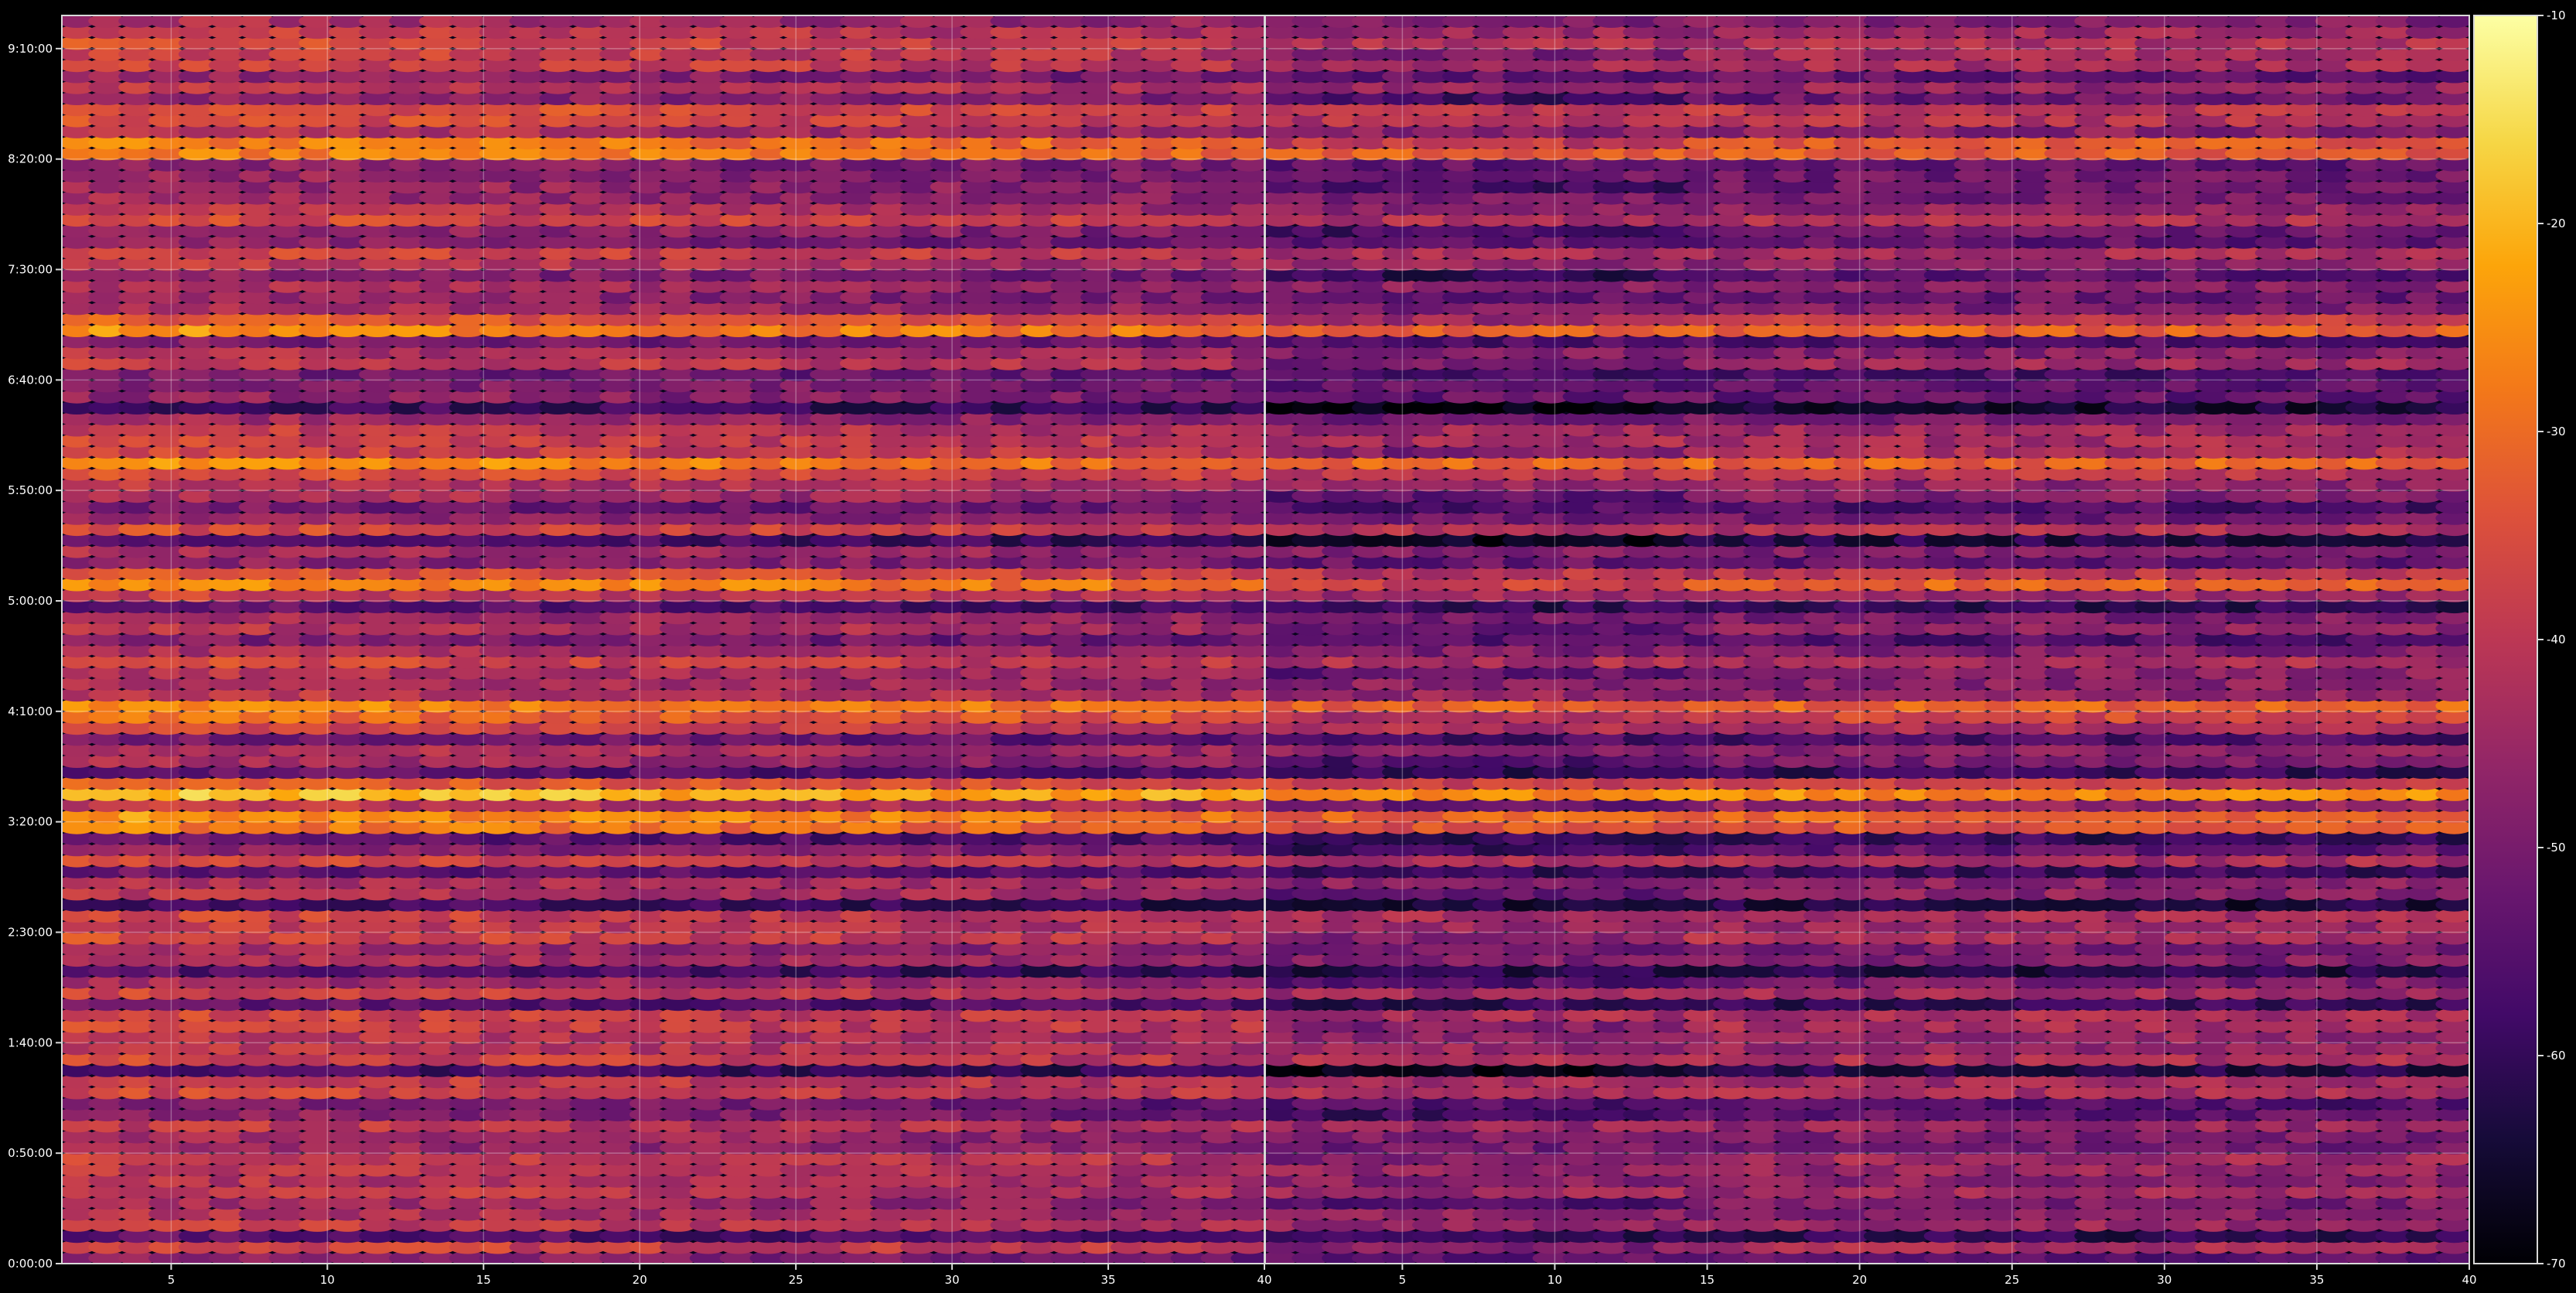 Image resolution: width=2576 pixels, height=1293 pixels. Describe the element at coordinates (1108, 1280) in the screenshot. I see `x-tick-label: 35` at that location.